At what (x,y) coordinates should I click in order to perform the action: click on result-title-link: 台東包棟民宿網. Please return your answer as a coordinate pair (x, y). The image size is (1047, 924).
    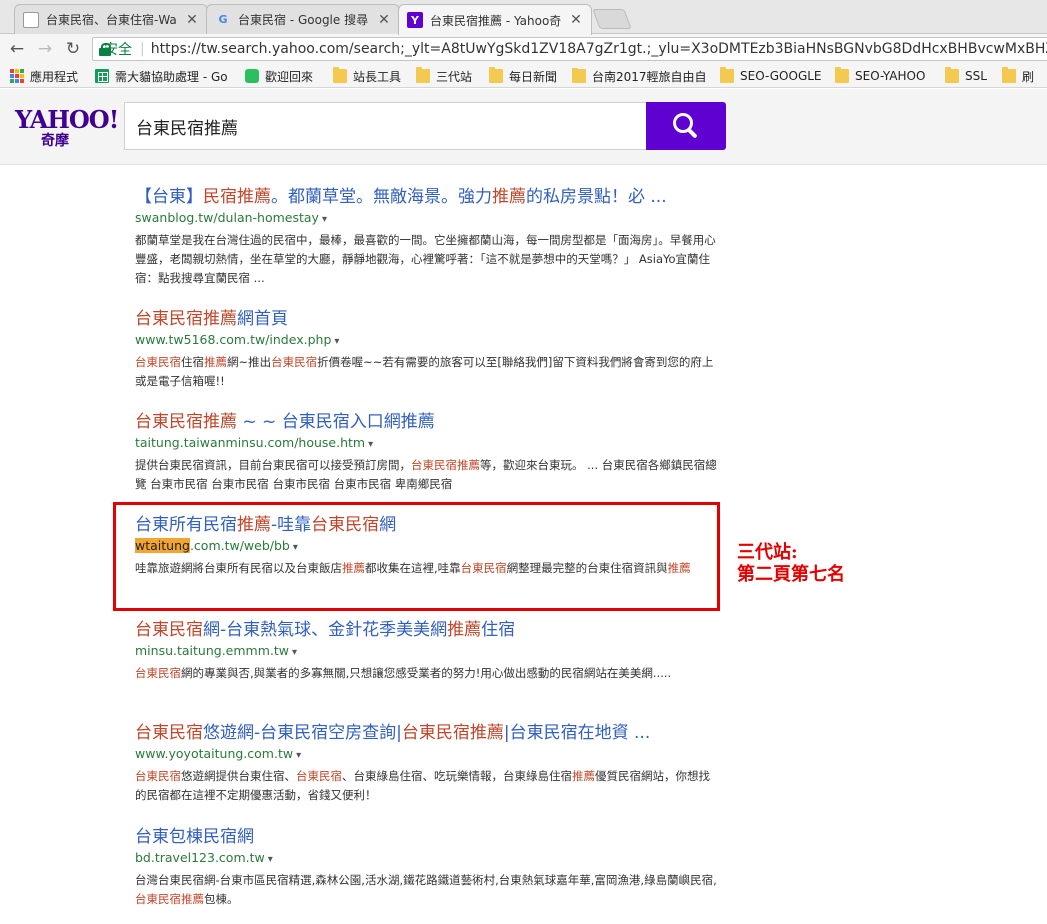
    Looking at the image, I should click on (427, 837).